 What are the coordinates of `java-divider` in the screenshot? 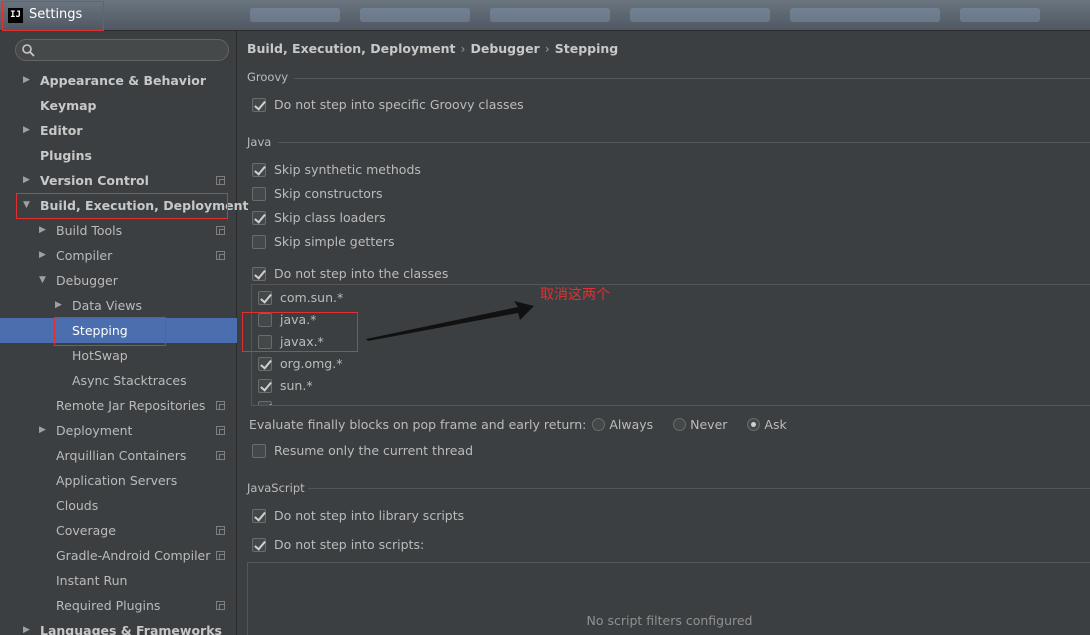 It's located at (684, 142).